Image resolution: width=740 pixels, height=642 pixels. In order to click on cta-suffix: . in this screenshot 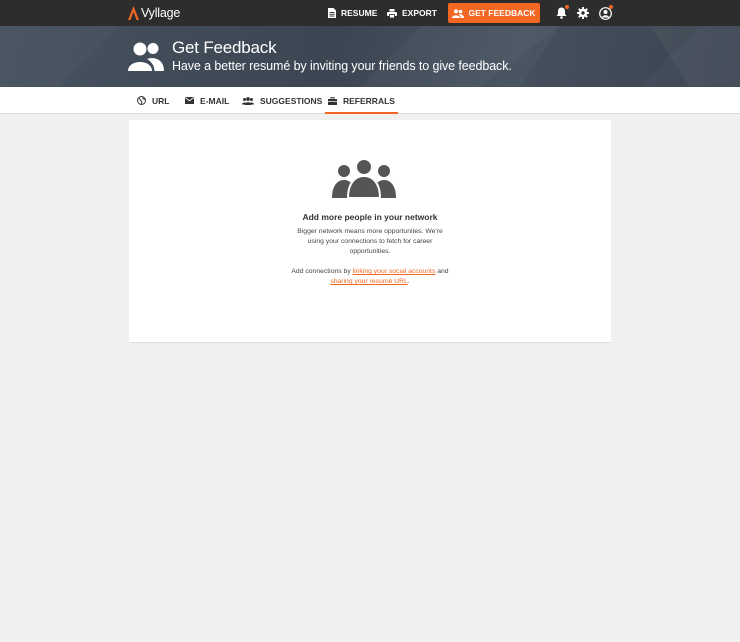, I will do `click(408, 281)`.